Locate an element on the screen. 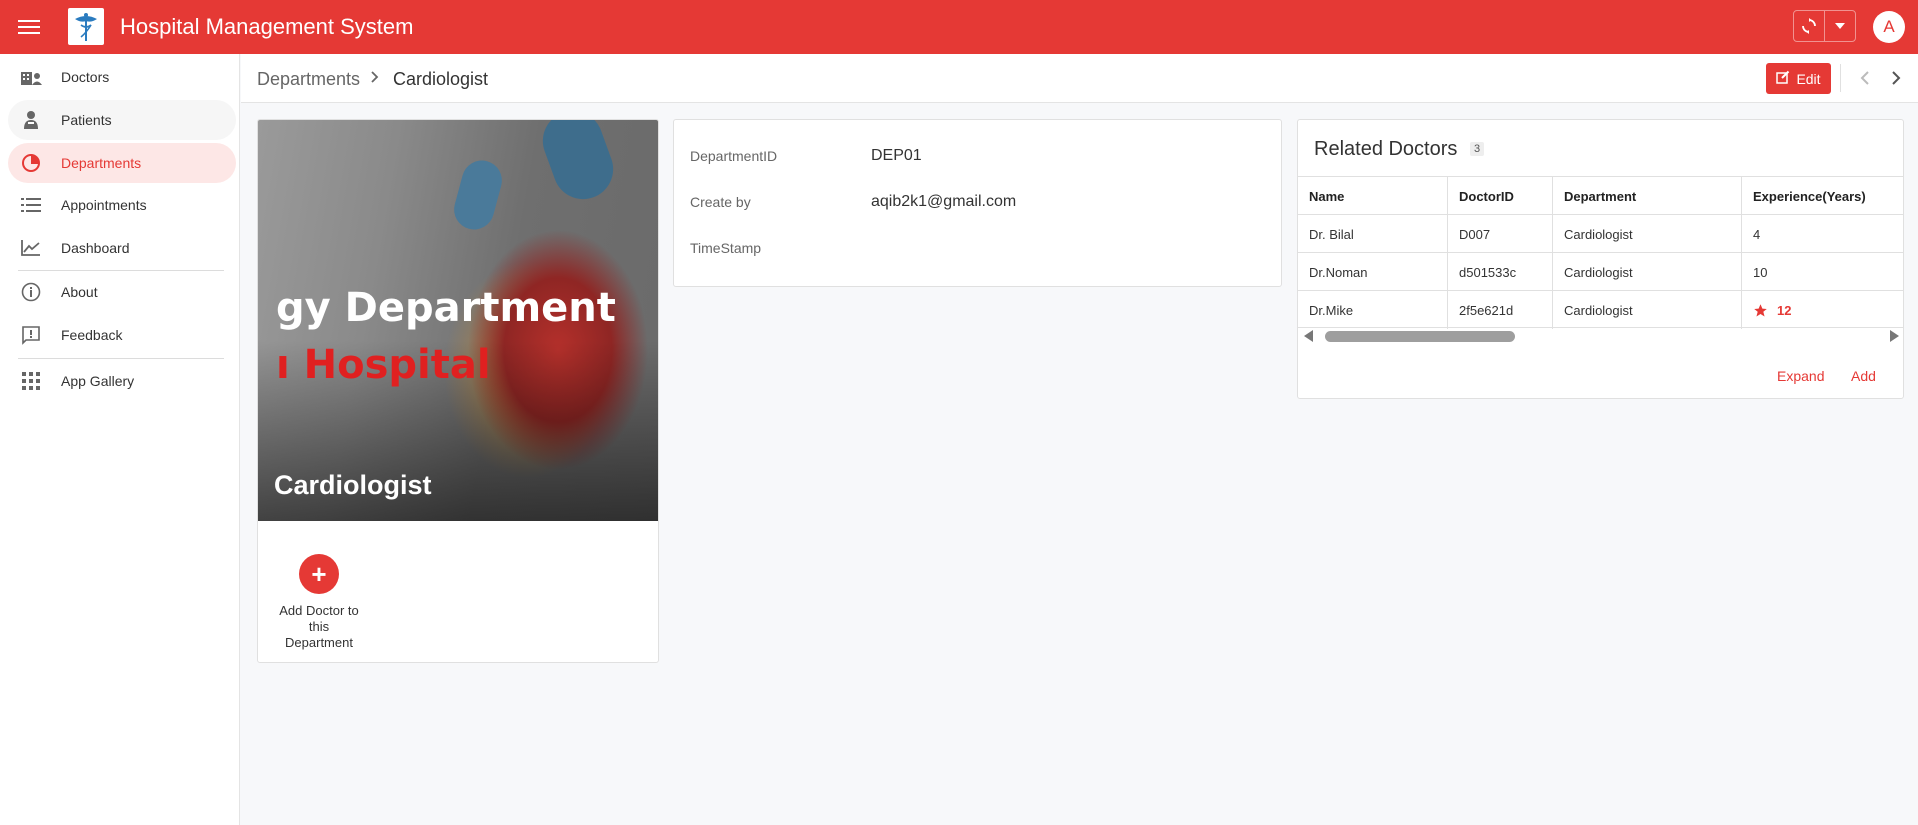  created-by-value: aqib2k1@gmail.com is located at coordinates (944, 201).